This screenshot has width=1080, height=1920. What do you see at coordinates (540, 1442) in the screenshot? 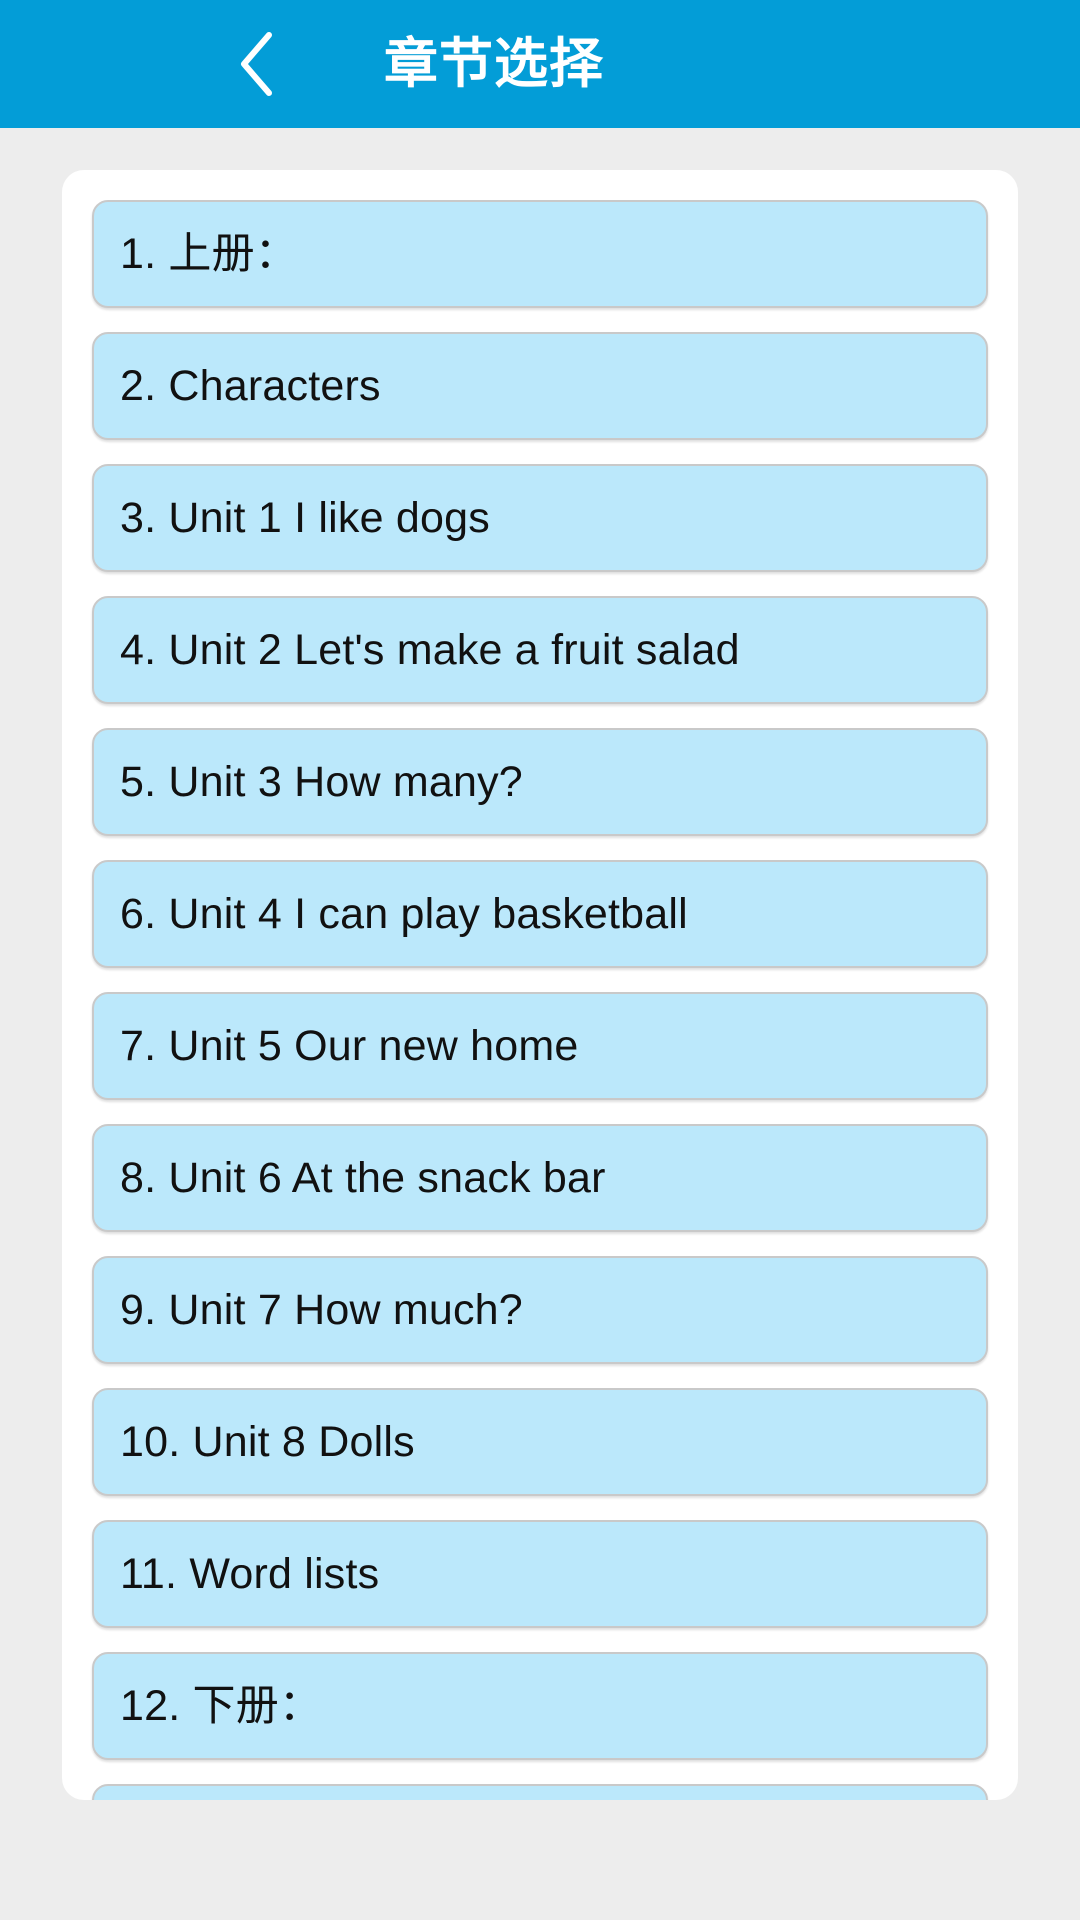
I see `chapter-list-item: 10. Unit 8 Dolls` at bounding box center [540, 1442].